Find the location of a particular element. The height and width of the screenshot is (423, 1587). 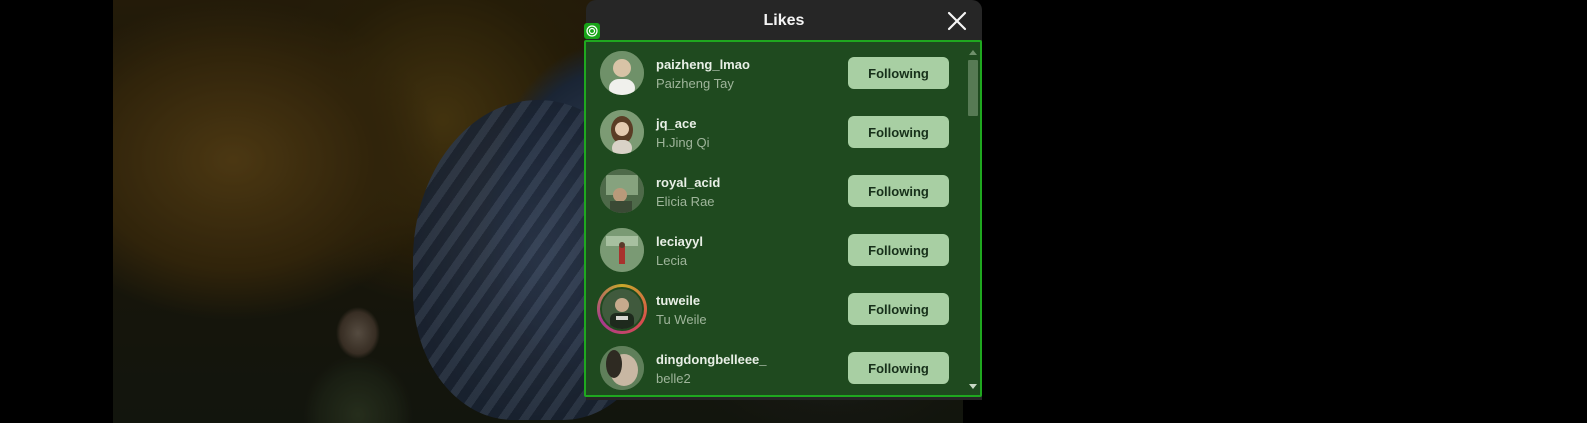

scroll-thumb is located at coordinates (973, 88).